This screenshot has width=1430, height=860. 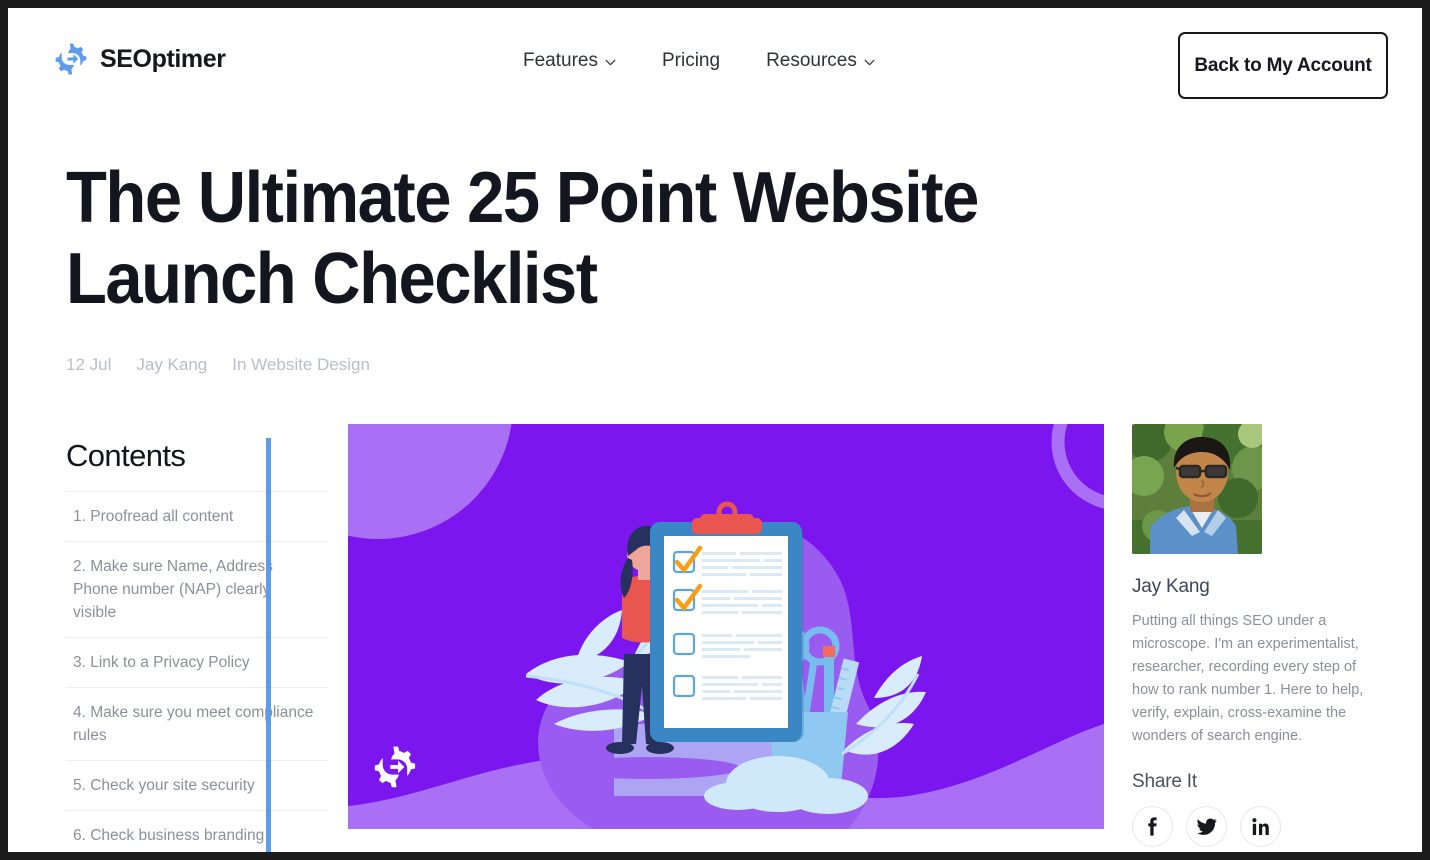 What do you see at coordinates (163, 58) in the screenshot?
I see `brand-name: SEOptimer` at bounding box center [163, 58].